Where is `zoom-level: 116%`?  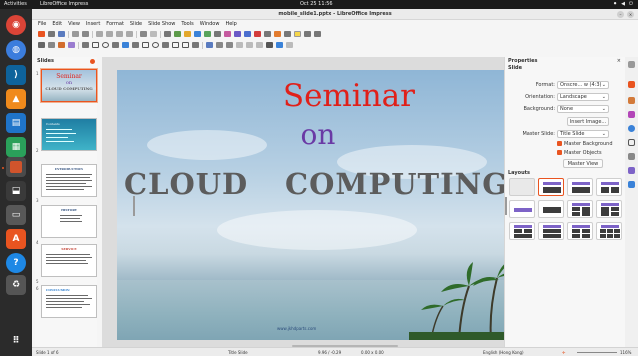 zoom-level: 116% is located at coordinates (625, 352).